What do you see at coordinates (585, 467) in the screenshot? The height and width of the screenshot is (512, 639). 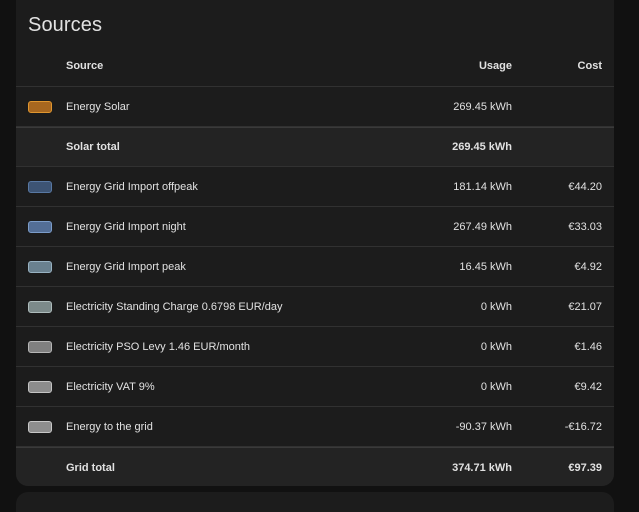 I see `row-cost: €97.39` at bounding box center [585, 467].